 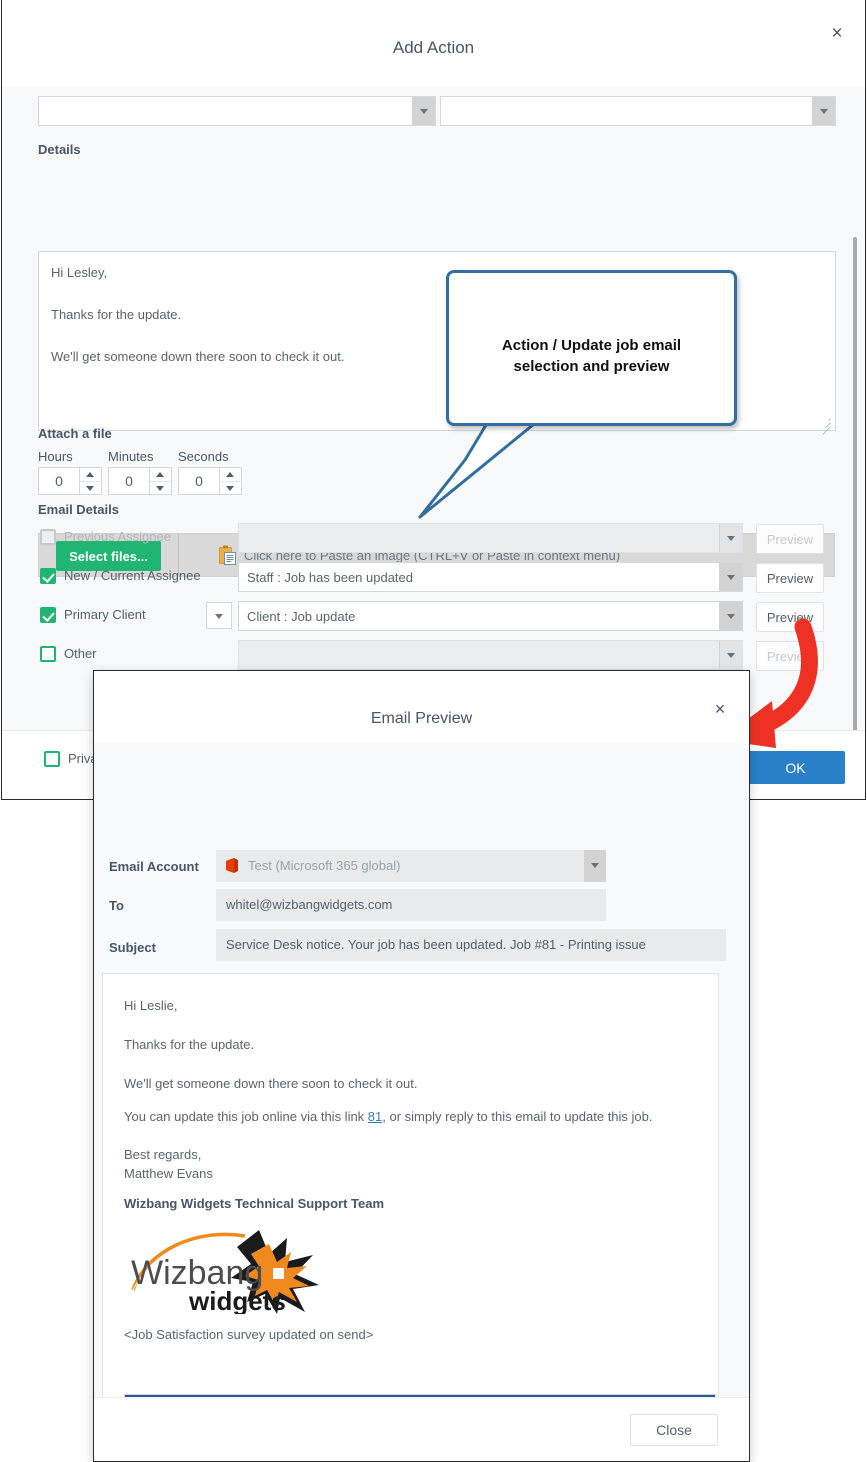 What do you see at coordinates (52, 759) in the screenshot?
I see `private-checkbox` at bounding box center [52, 759].